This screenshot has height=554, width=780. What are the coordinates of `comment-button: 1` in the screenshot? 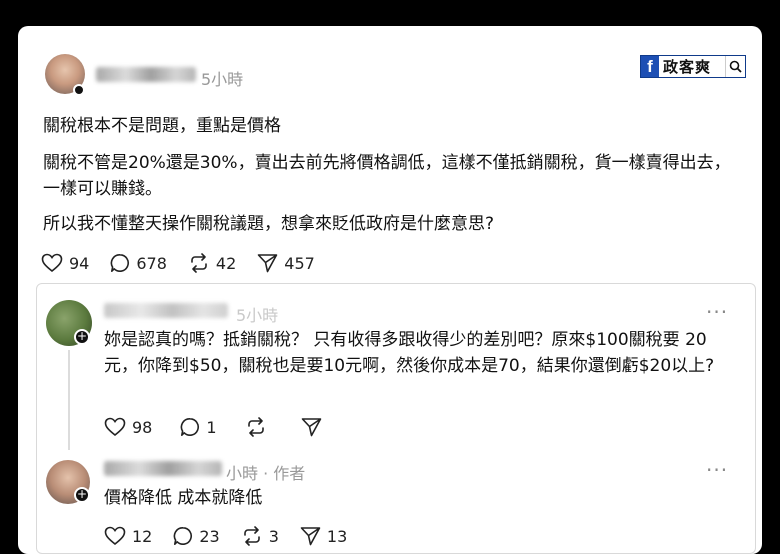 It's located at (198, 427).